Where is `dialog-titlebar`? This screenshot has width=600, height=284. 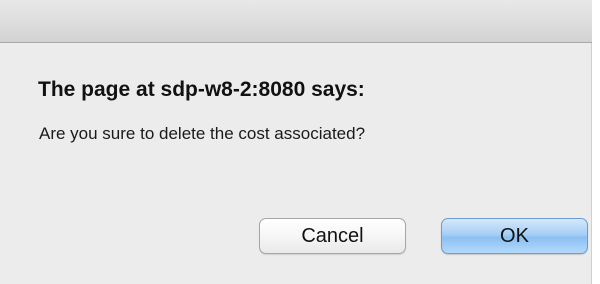
dialog-titlebar is located at coordinates (296, 21).